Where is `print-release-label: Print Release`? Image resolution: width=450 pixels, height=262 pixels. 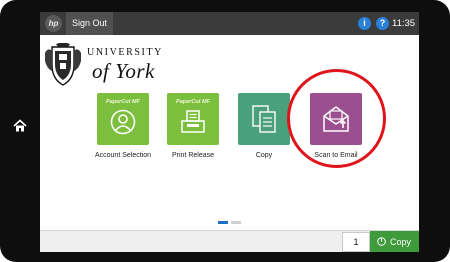
print-release-label: Print Release is located at coordinates (193, 155).